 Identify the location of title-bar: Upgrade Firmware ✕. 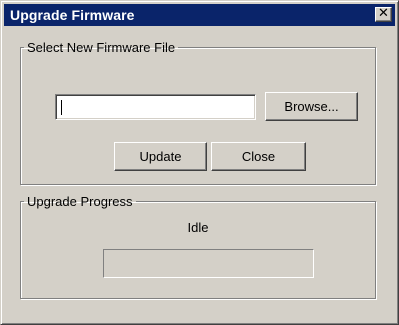
(199, 15).